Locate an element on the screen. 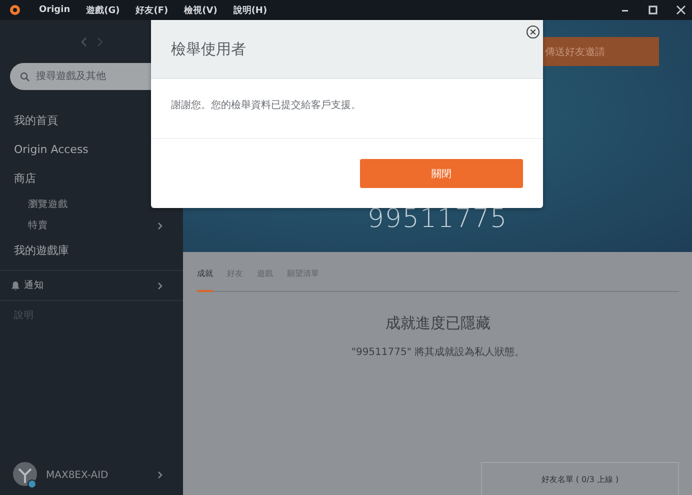 The width and height of the screenshot is (692, 495). logo-icon is located at coordinates (15, 10).